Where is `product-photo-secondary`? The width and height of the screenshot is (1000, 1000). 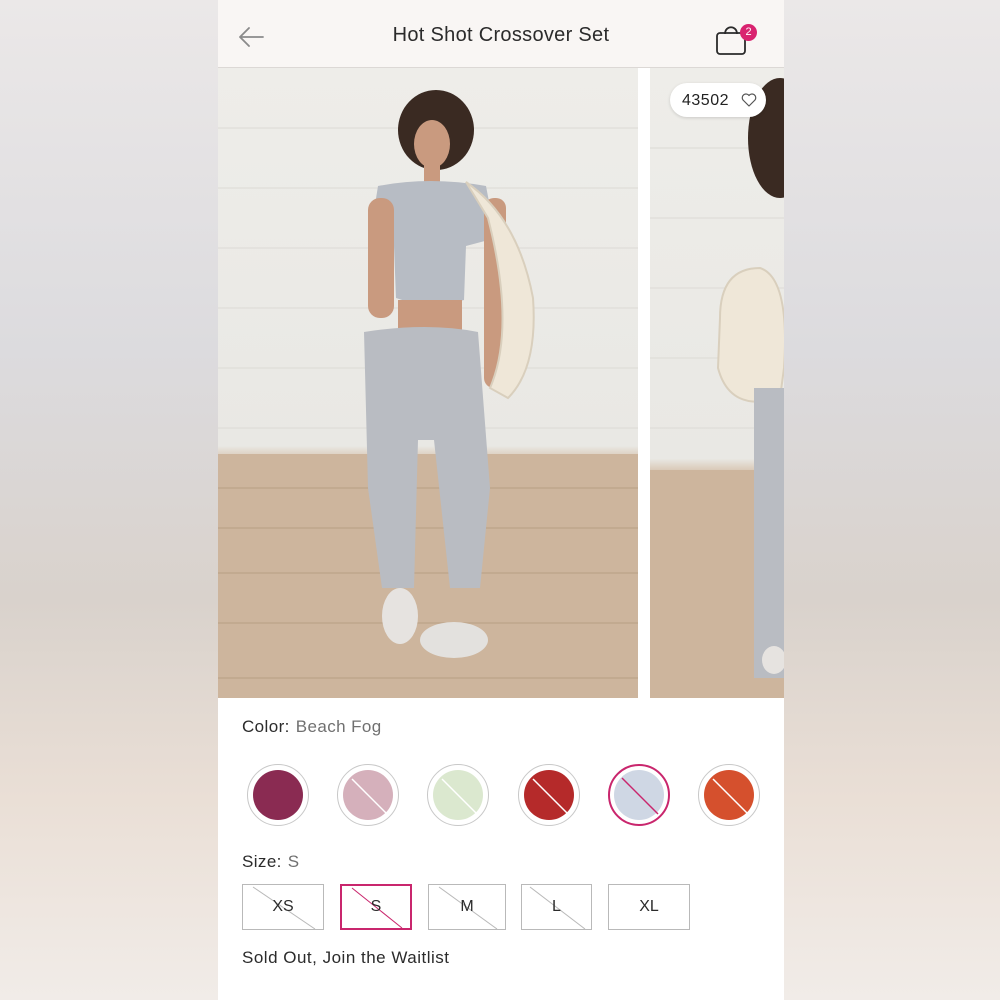
product-photo-secondary is located at coordinates (717, 383).